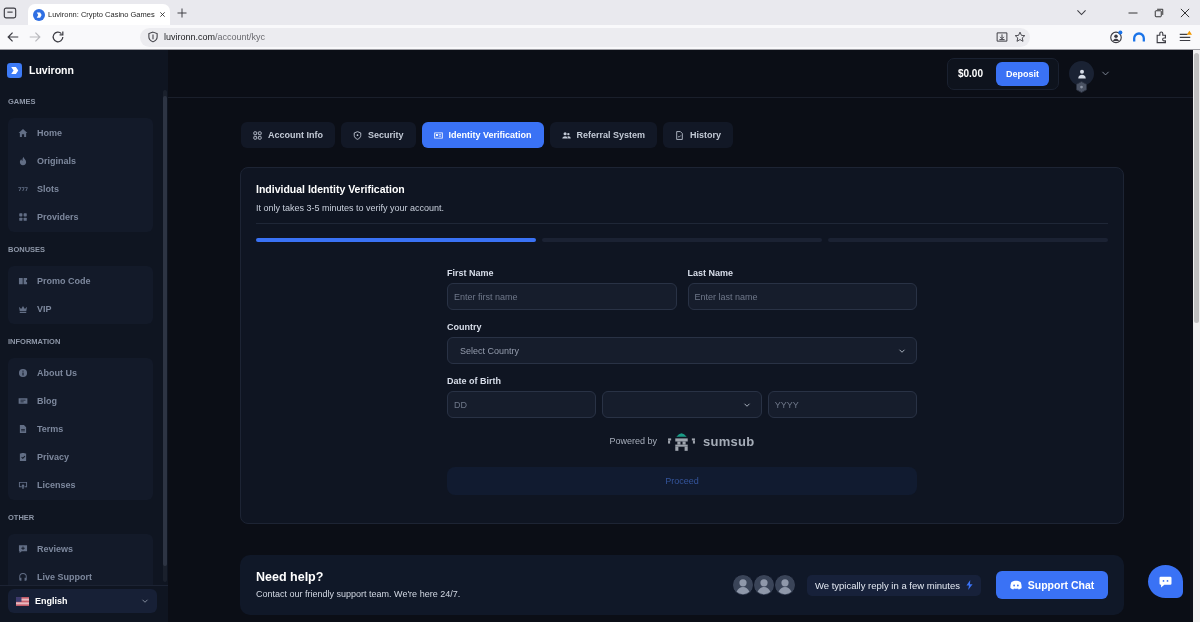 This screenshot has width=1200, height=622. I want to click on nav-item: Blog, so click(80, 401).